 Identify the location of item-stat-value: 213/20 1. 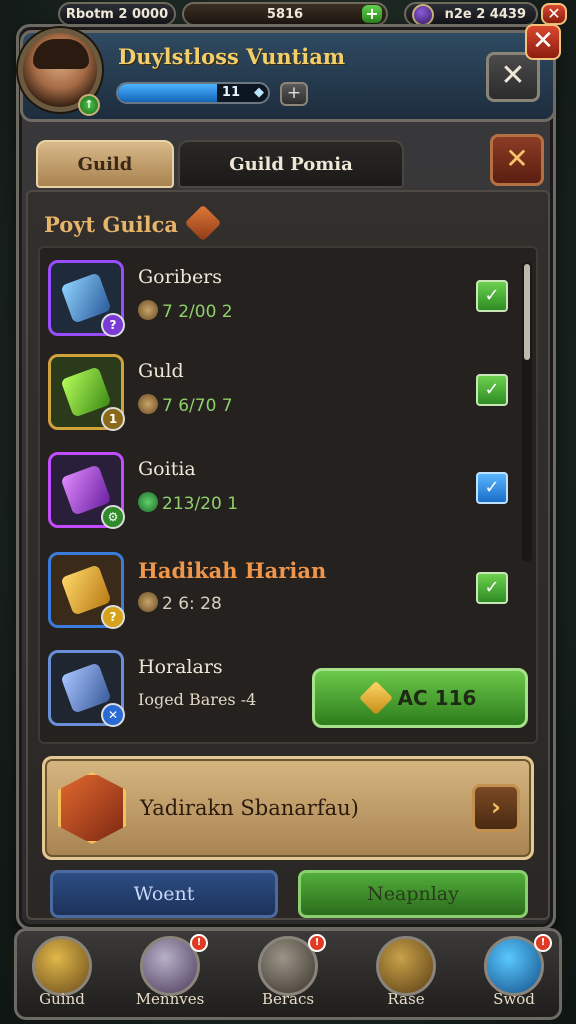
(200, 504).